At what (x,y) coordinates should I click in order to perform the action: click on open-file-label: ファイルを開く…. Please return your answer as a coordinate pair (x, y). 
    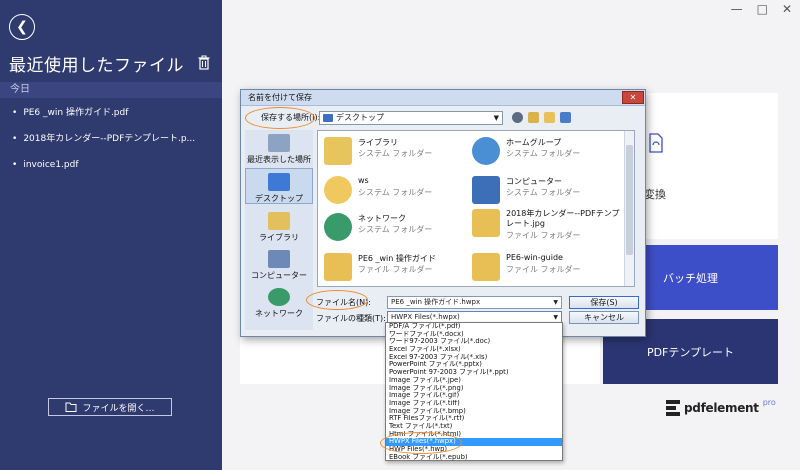
    Looking at the image, I should click on (118, 408).